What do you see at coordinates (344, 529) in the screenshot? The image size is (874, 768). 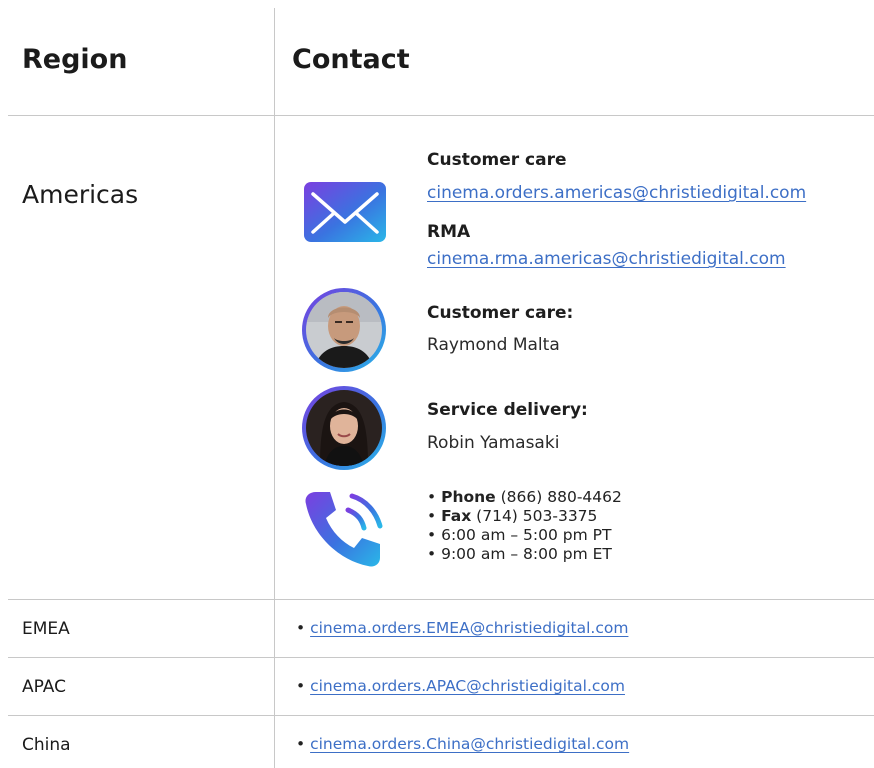 I see `phone-icon` at bounding box center [344, 529].